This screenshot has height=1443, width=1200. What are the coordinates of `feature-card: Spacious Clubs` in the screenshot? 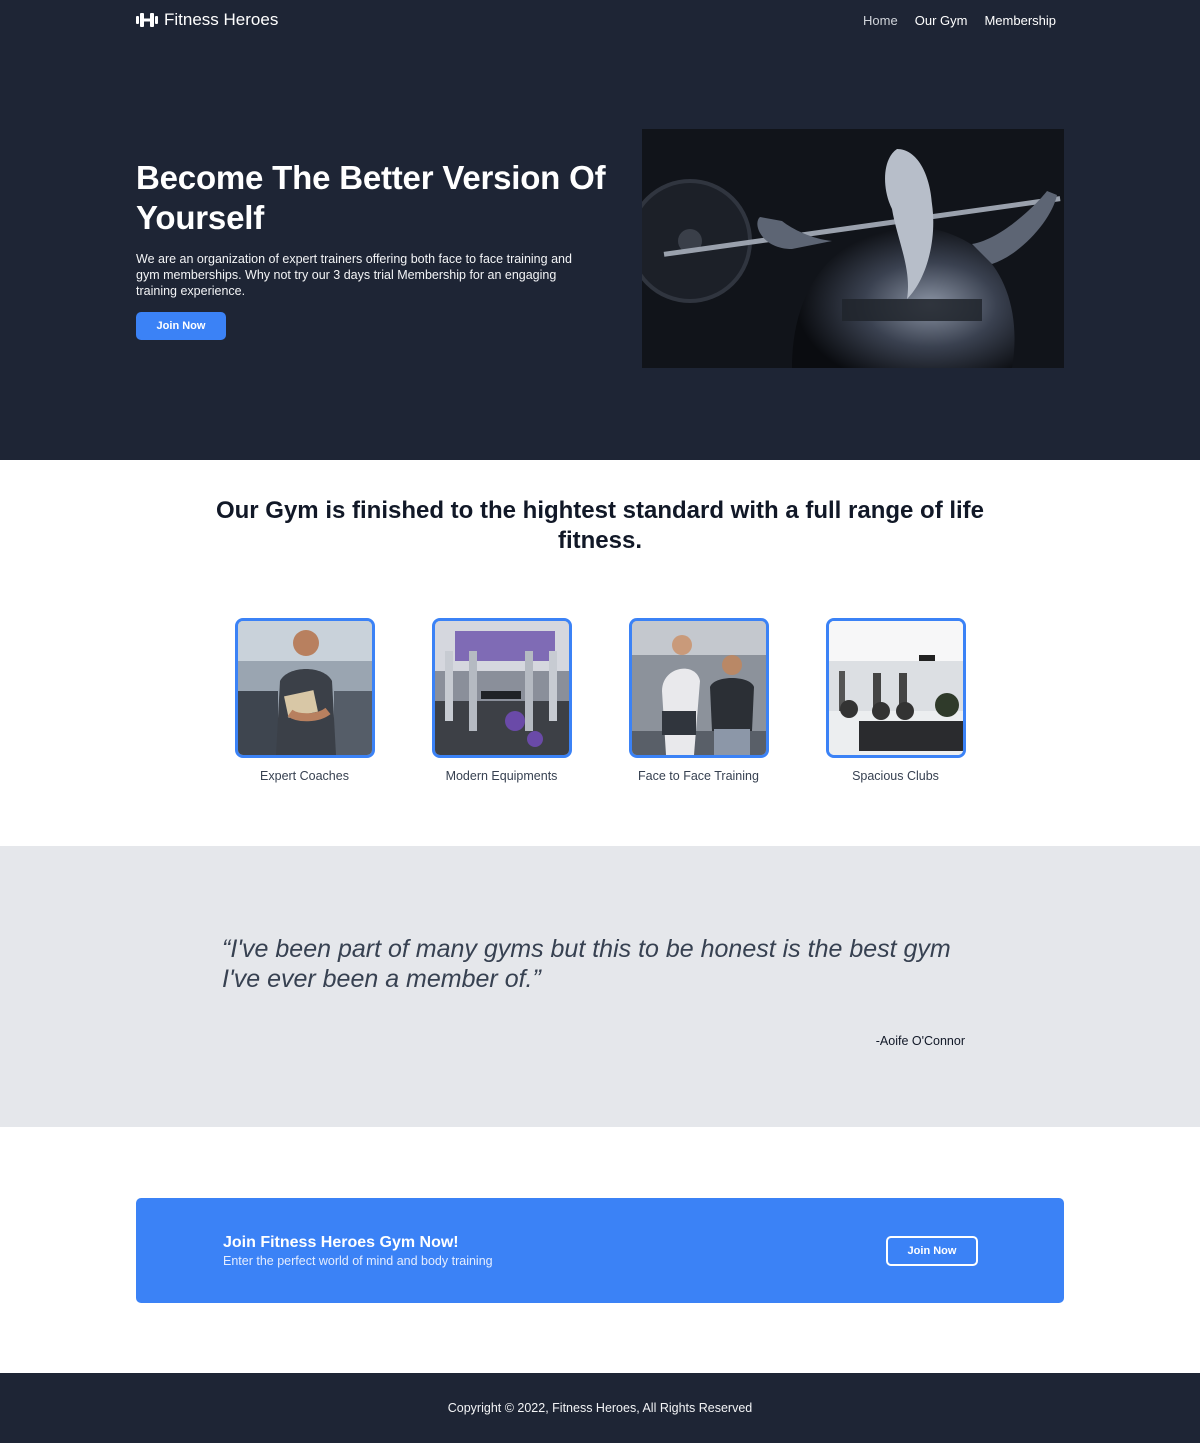 It's located at (895, 700).